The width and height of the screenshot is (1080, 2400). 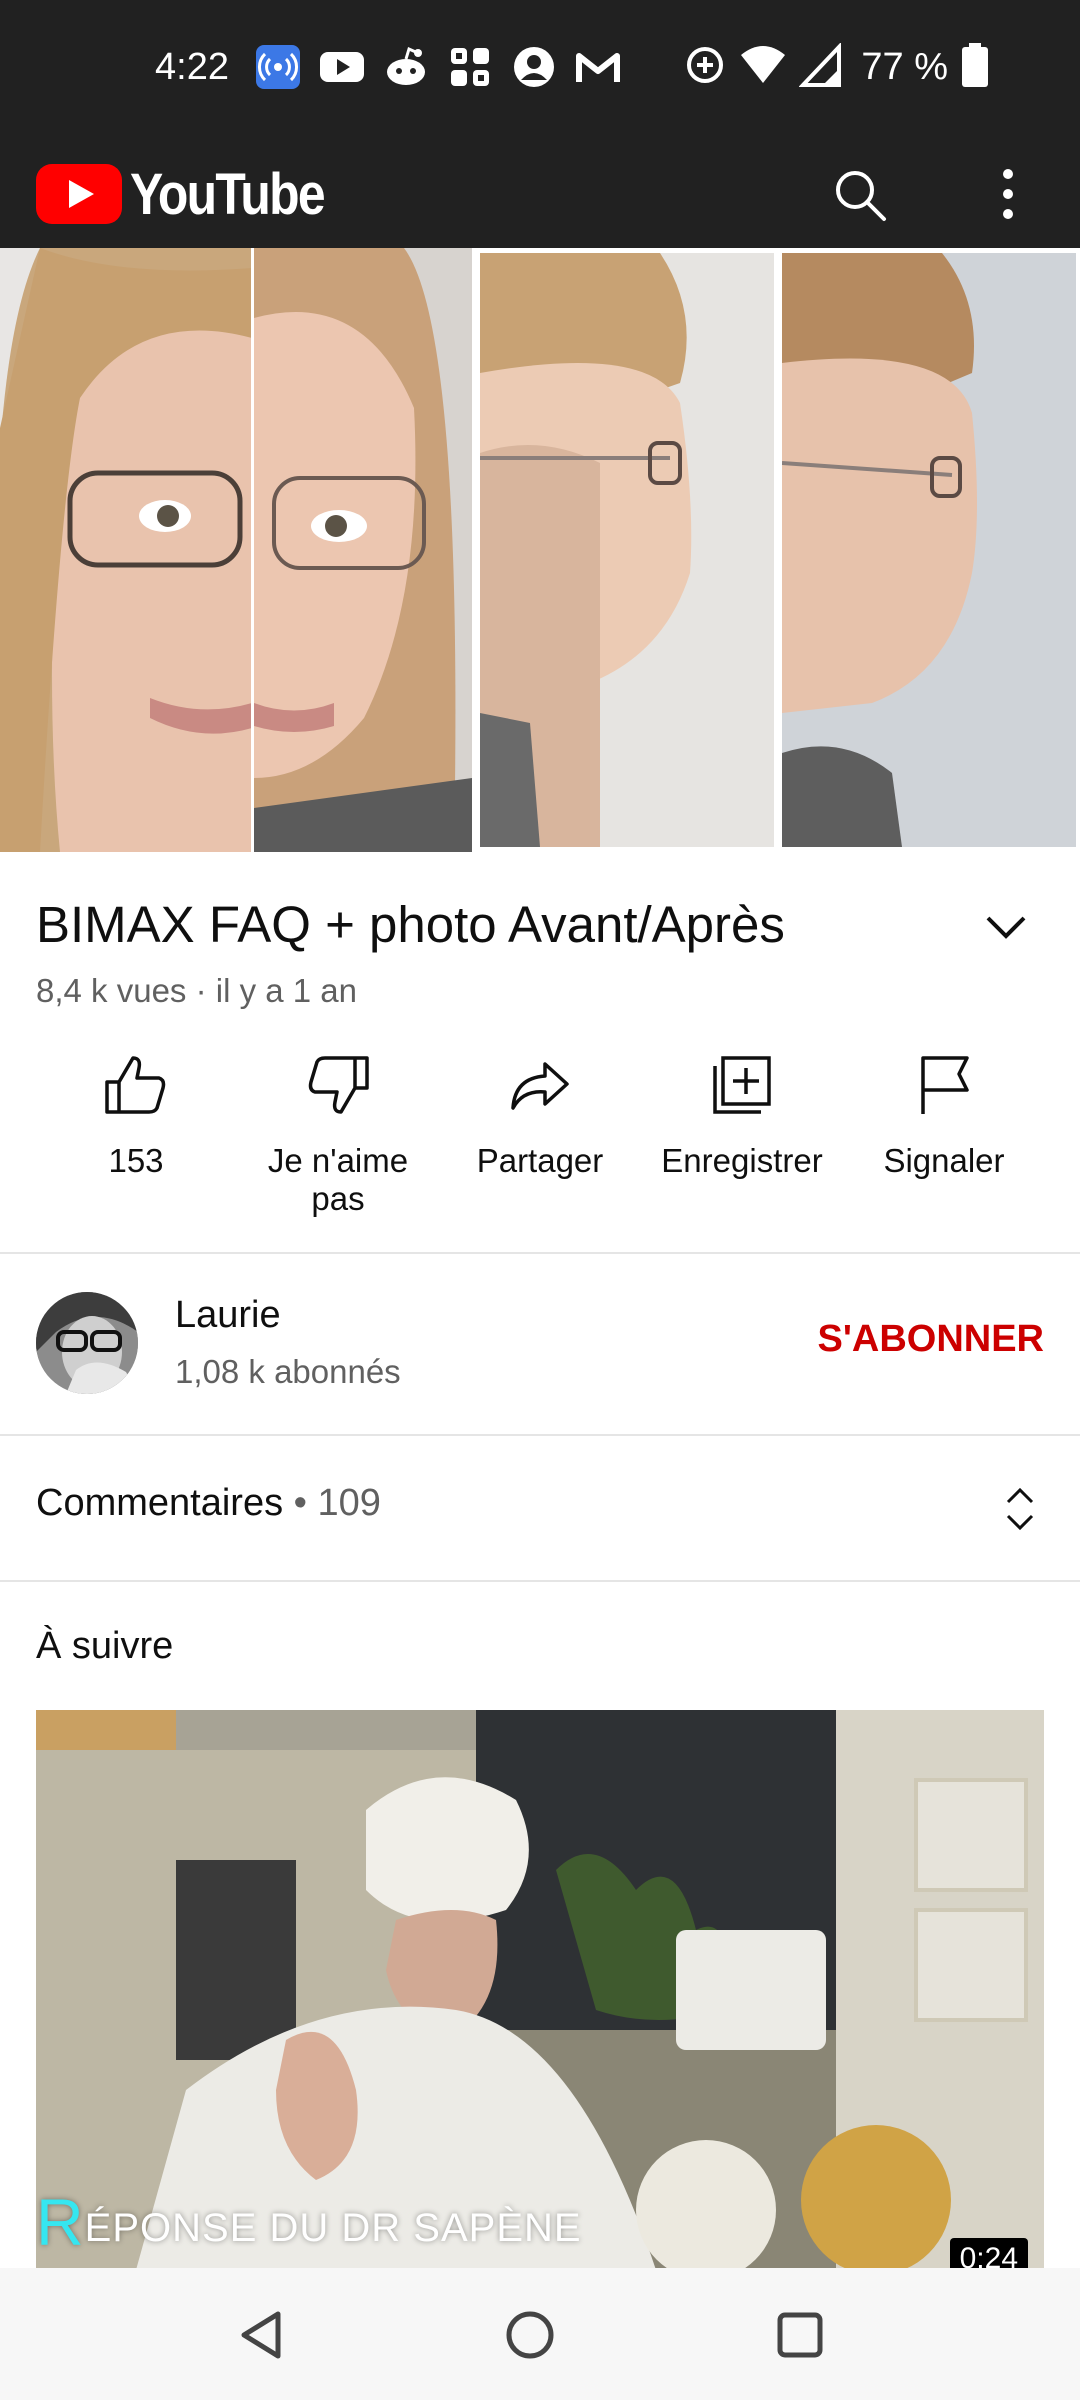 What do you see at coordinates (192, 67) in the screenshot?
I see `status-time: 4:22` at bounding box center [192, 67].